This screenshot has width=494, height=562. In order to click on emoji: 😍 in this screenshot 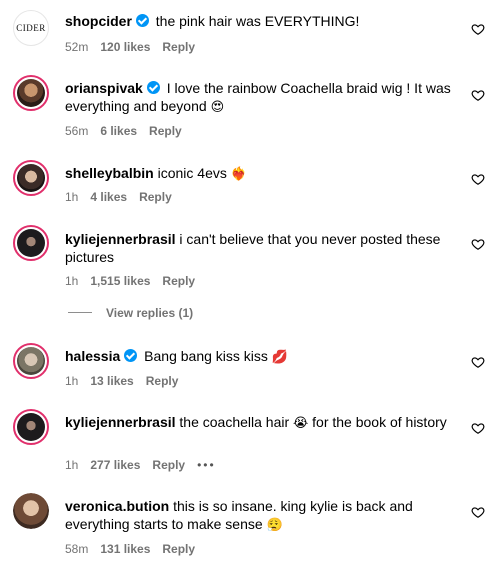, I will do `click(217, 107)`.